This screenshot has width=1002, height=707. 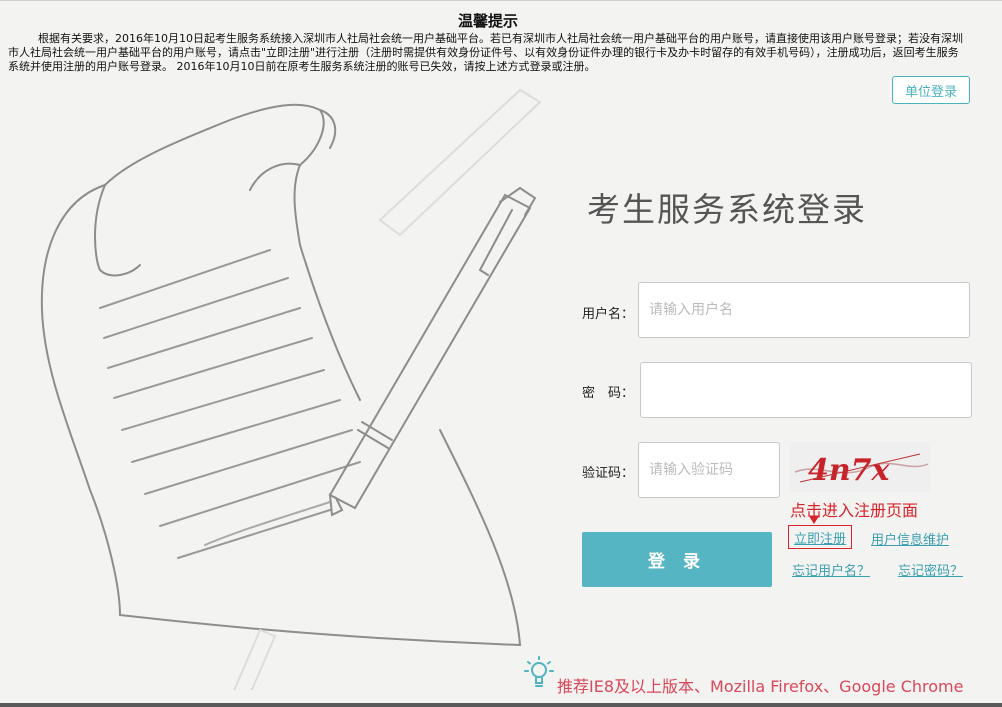 I want to click on unit-login-button: 单位登录, so click(x=931, y=90).